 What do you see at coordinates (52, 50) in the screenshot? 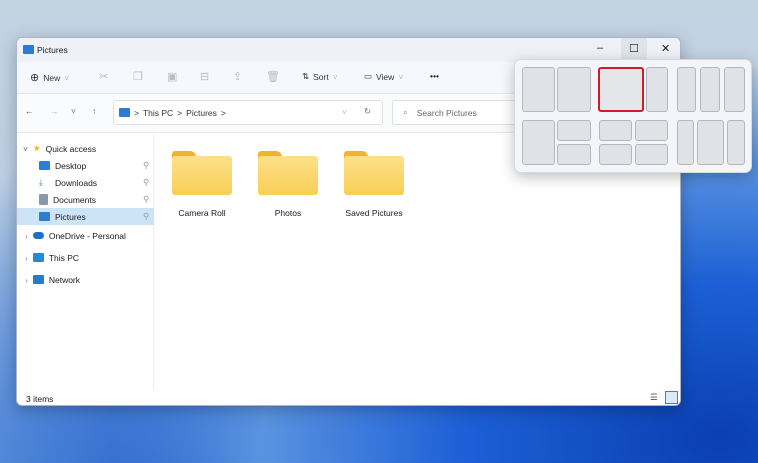
I see `window-title: Pictures` at bounding box center [52, 50].